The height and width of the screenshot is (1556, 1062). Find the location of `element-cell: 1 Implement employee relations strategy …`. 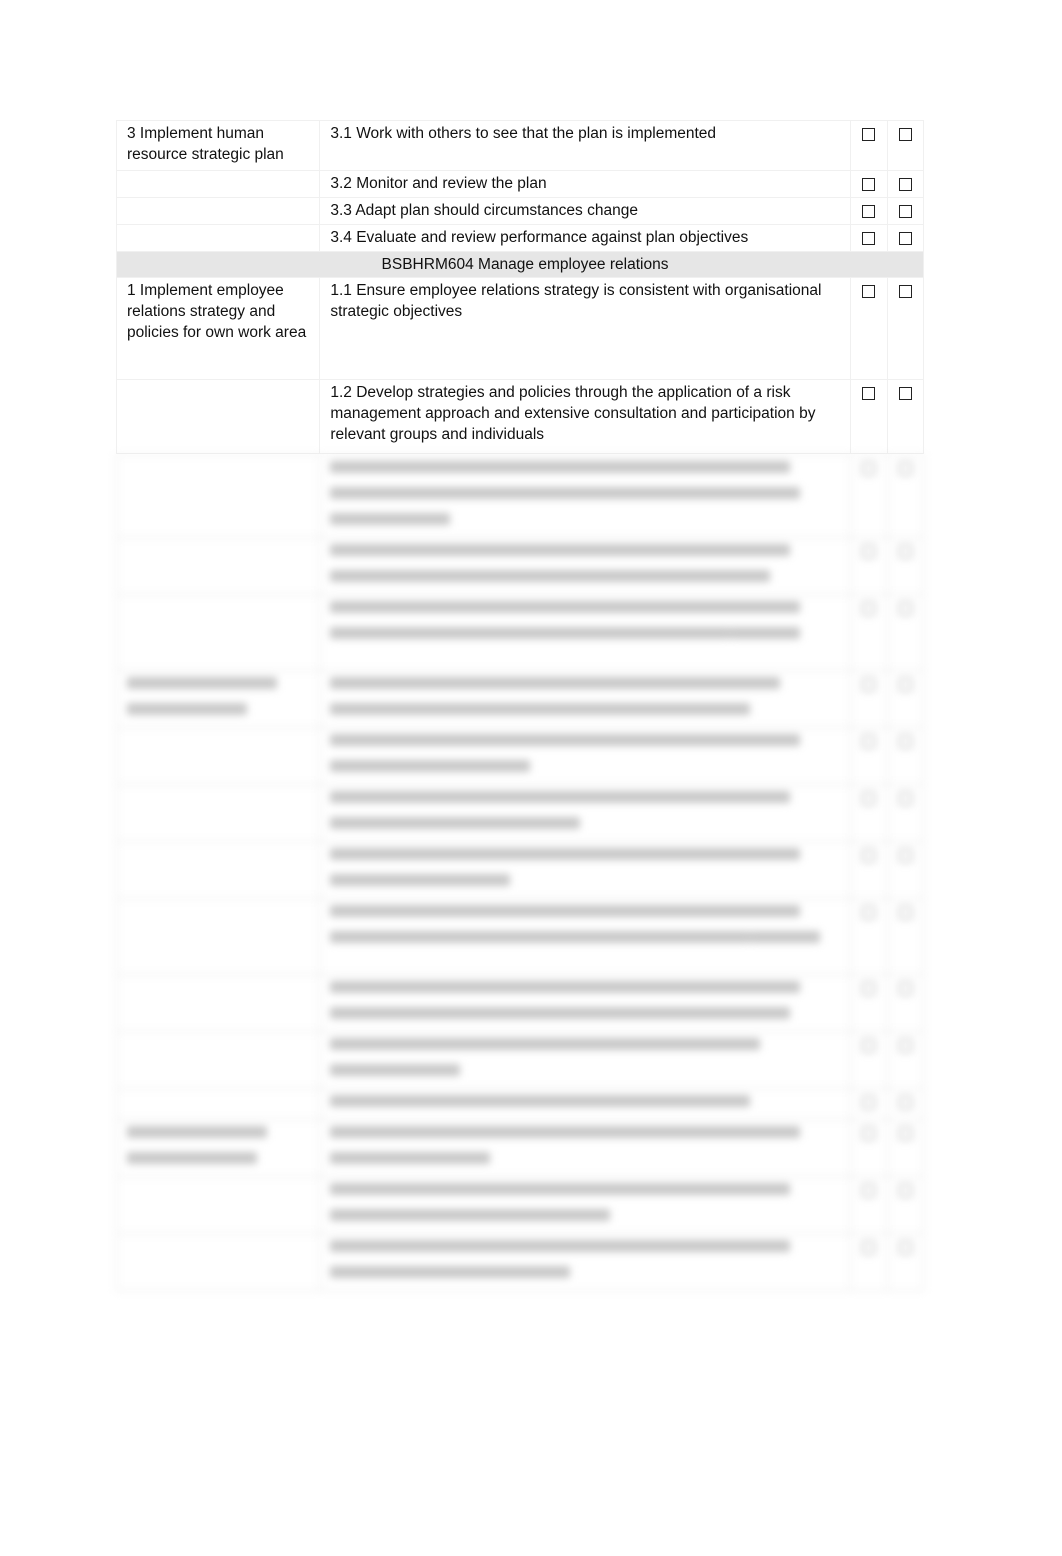

element-cell: 1 Implement employee relations strategy … is located at coordinates (218, 328).